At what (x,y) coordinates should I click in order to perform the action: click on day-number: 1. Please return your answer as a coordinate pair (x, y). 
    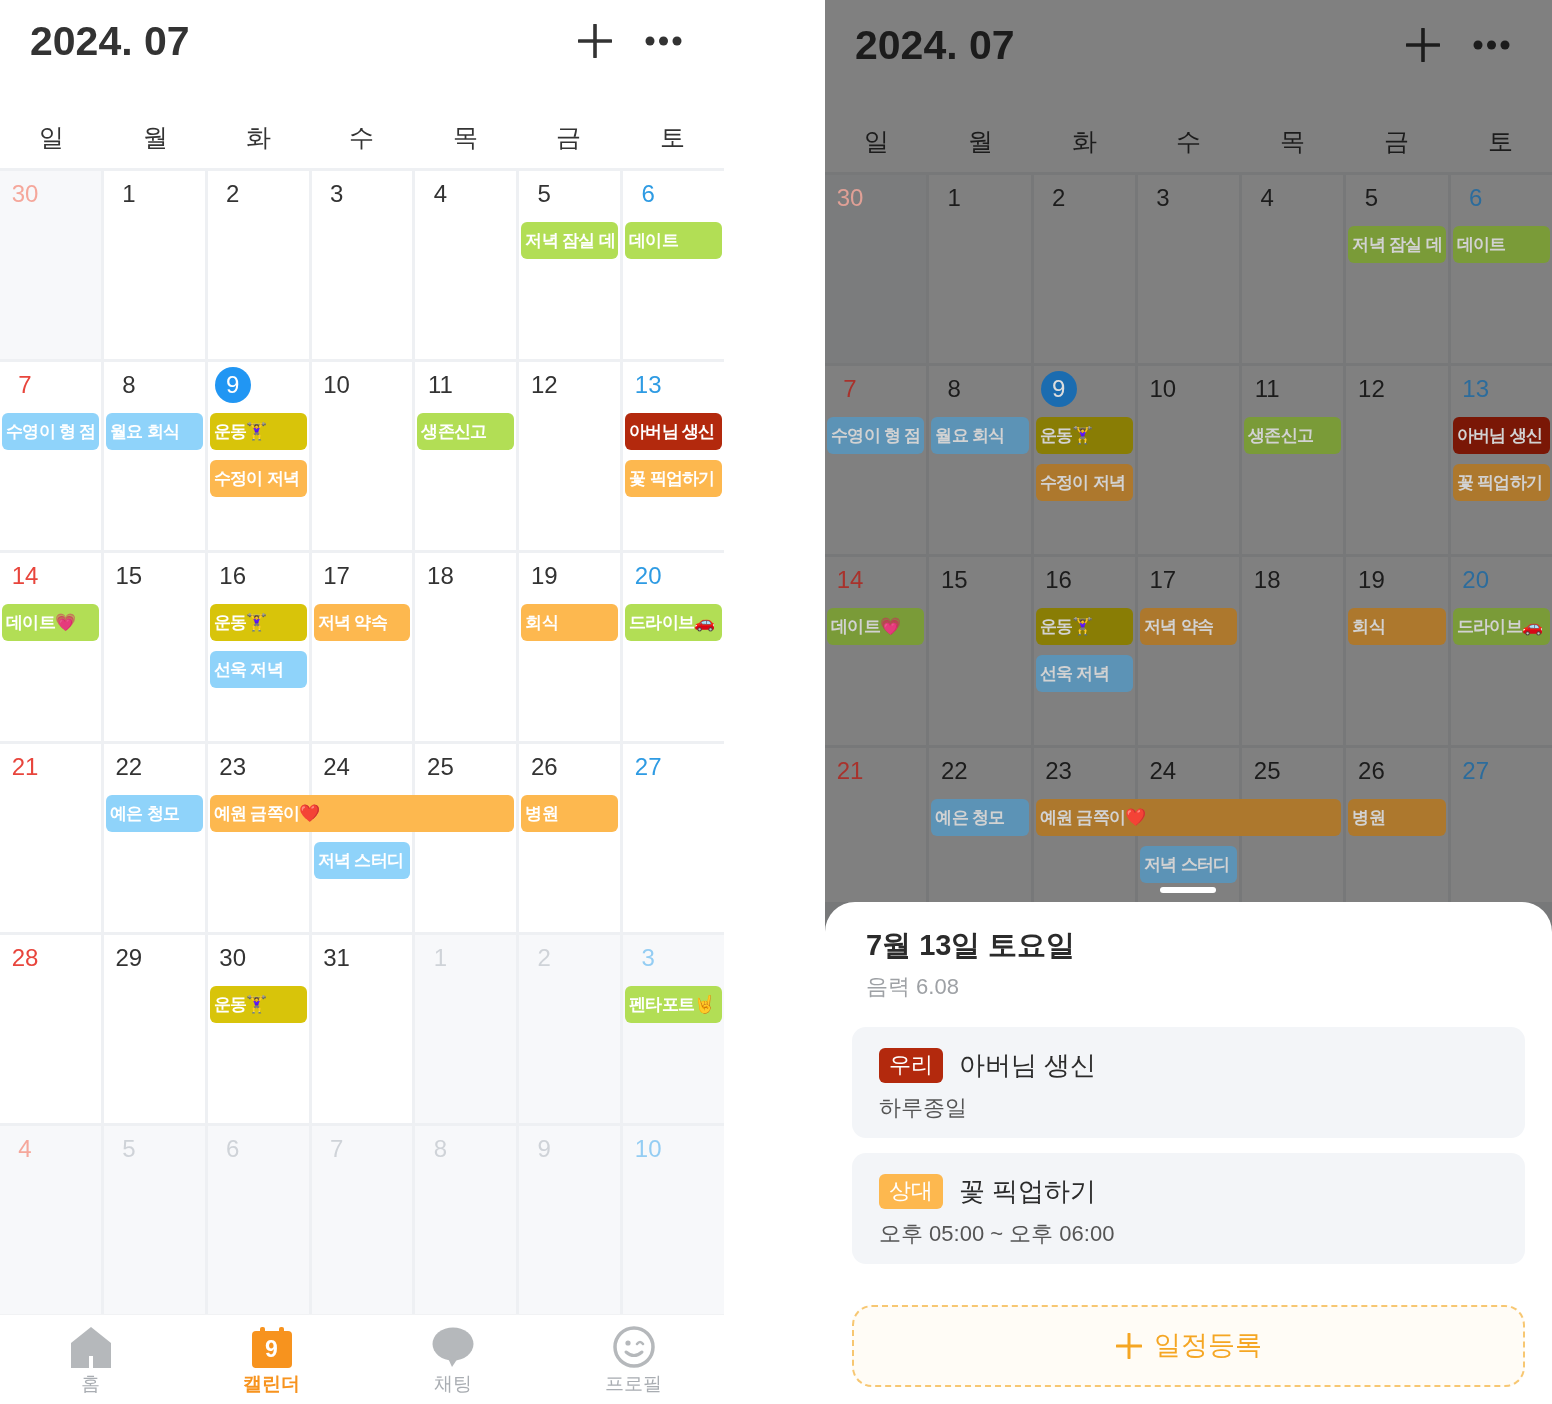
    Looking at the image, I should click on (954, 198).